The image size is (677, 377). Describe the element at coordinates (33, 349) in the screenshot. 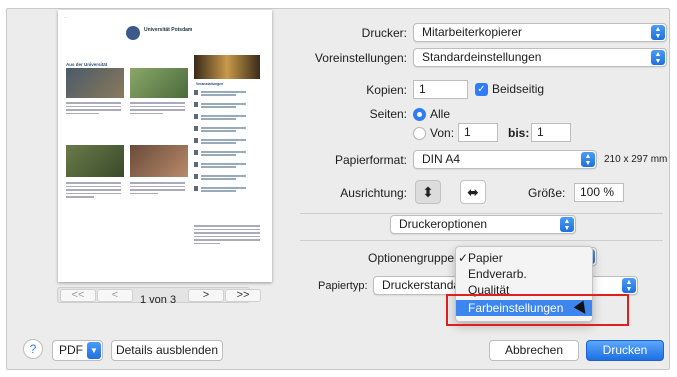

I see `help-button: ?` at that location.